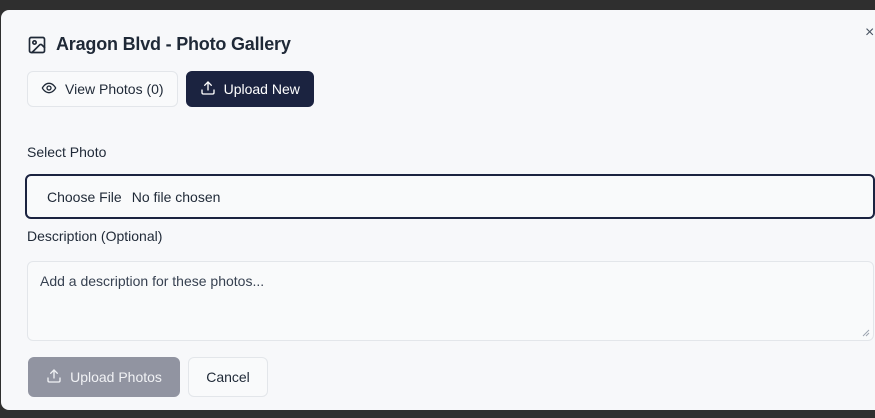 This screenshot has height=418, width=875. What do you see at coordinates (67, 152) in the screenshot?
I see `select-photo-label: Select Photo` at bounding box center [67, 152].